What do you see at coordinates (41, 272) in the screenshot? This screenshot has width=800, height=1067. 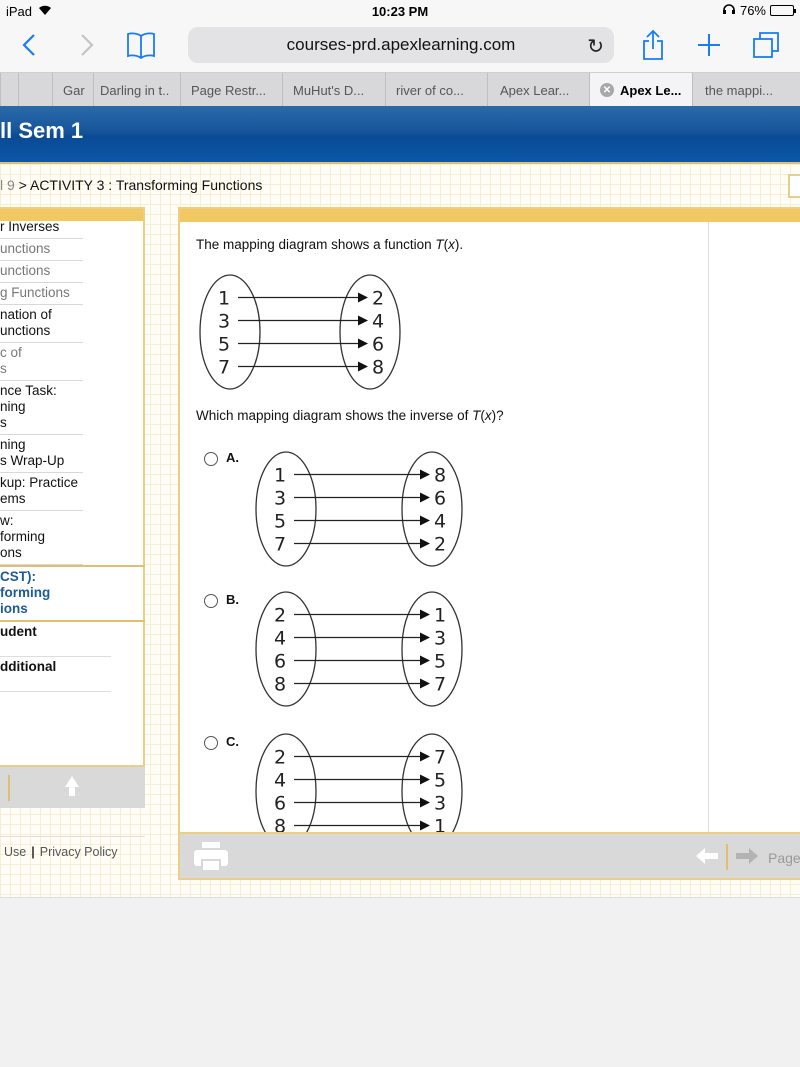 I see `nav-item-2: unctions` at bounding box center [41, 272].